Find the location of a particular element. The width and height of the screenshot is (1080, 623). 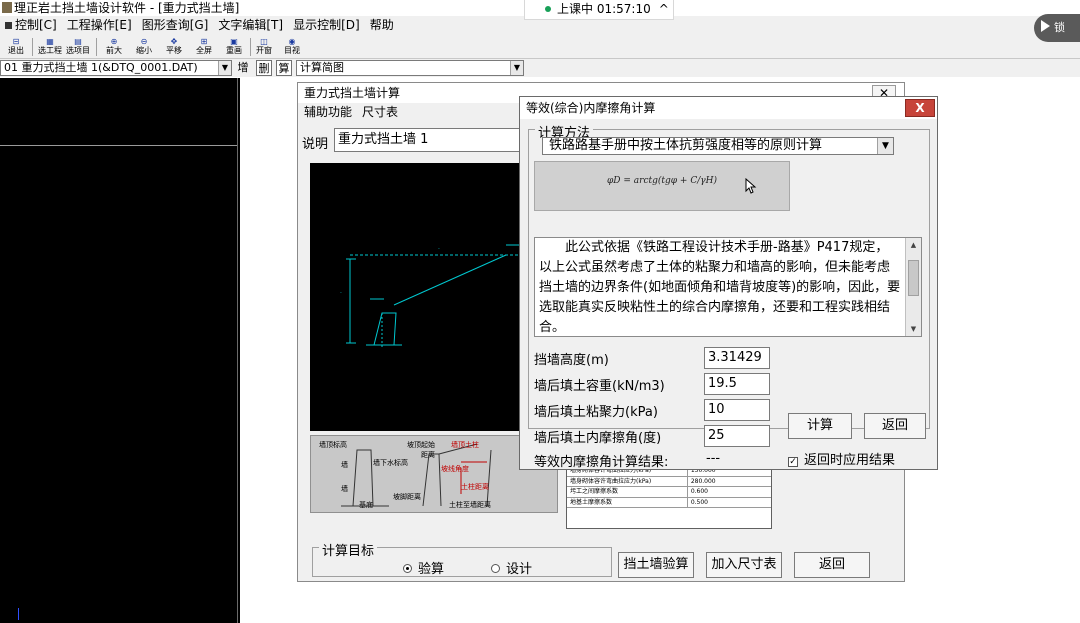

scroll-down-icon: ▼ is located at coordinates (913, 329).